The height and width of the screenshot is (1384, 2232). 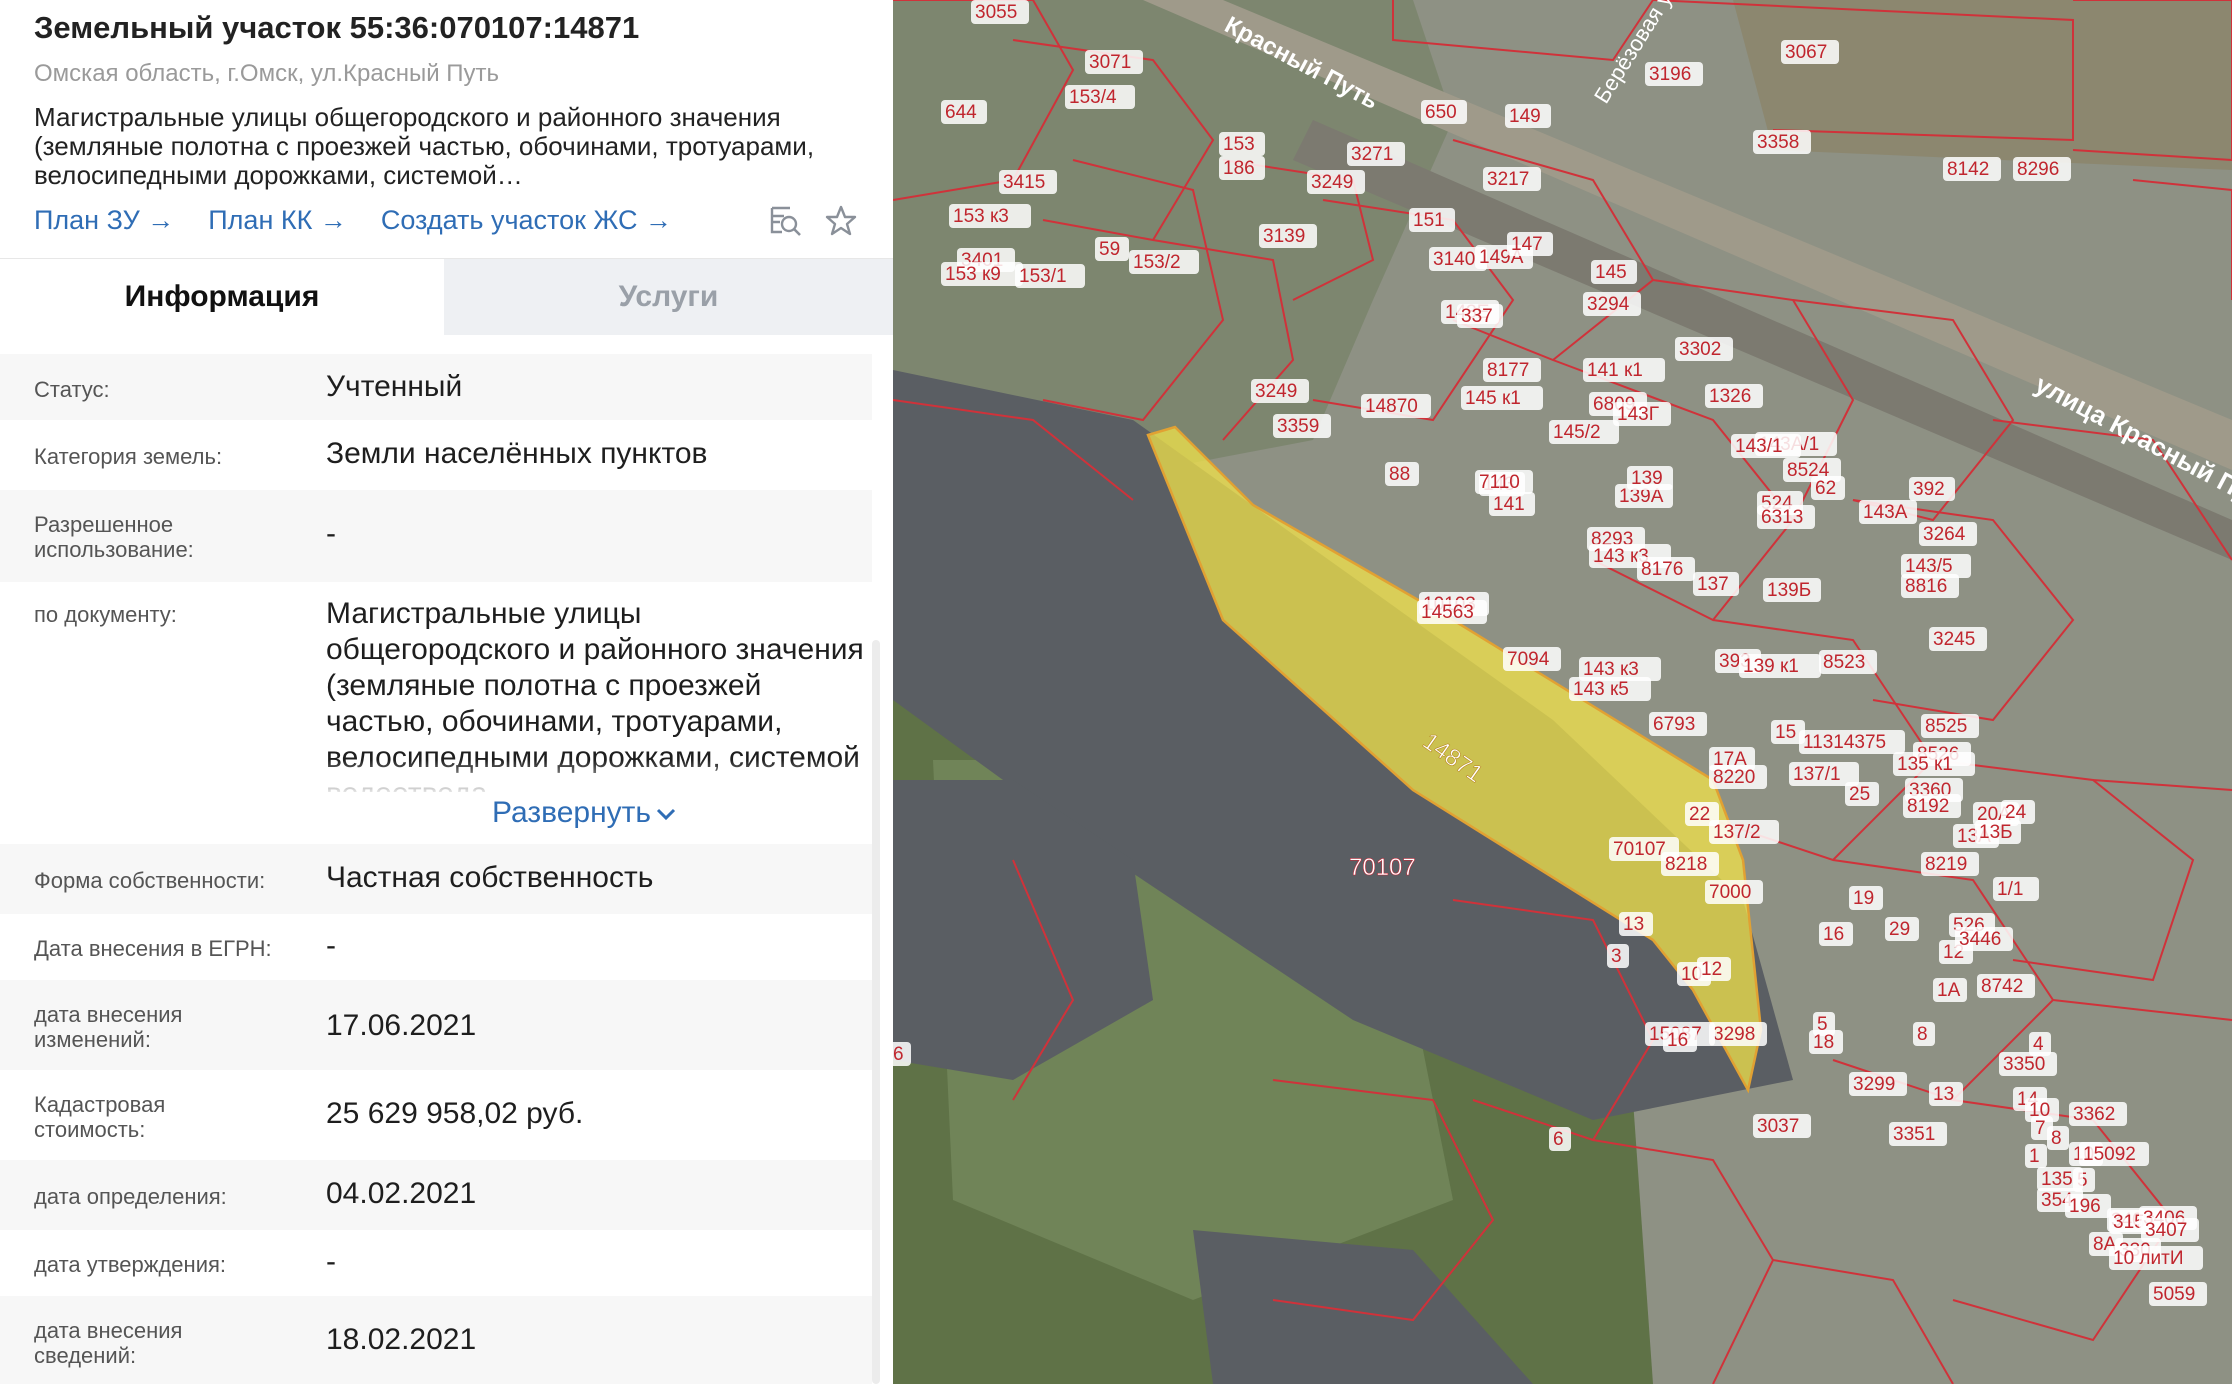 What do you see at coordinates (1928, 806) in the screenshot?
I see `parcel-number: 8192` at bounding box center [1928, 806].